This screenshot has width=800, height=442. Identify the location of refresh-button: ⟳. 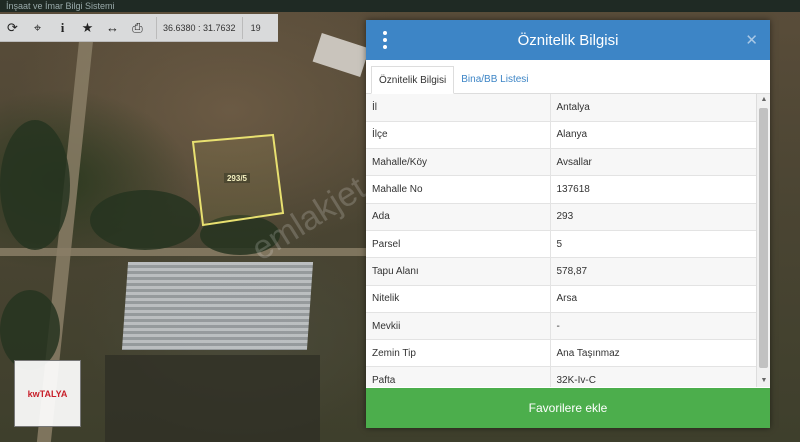
(12, 28).